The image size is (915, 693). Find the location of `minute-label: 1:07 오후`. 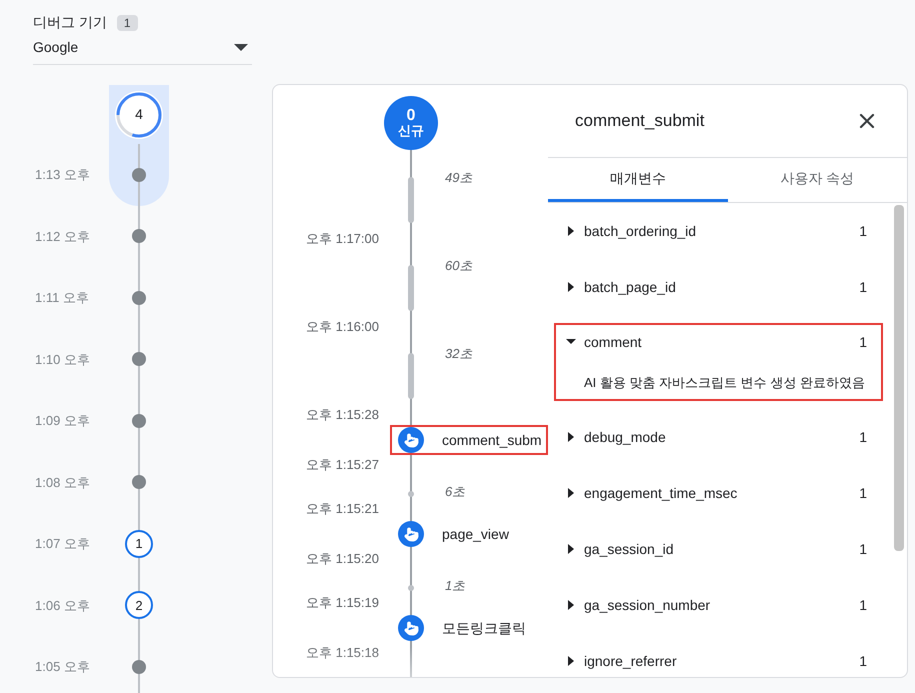

minute-label: 1:07 오후 is located at coordinates (62, 544).